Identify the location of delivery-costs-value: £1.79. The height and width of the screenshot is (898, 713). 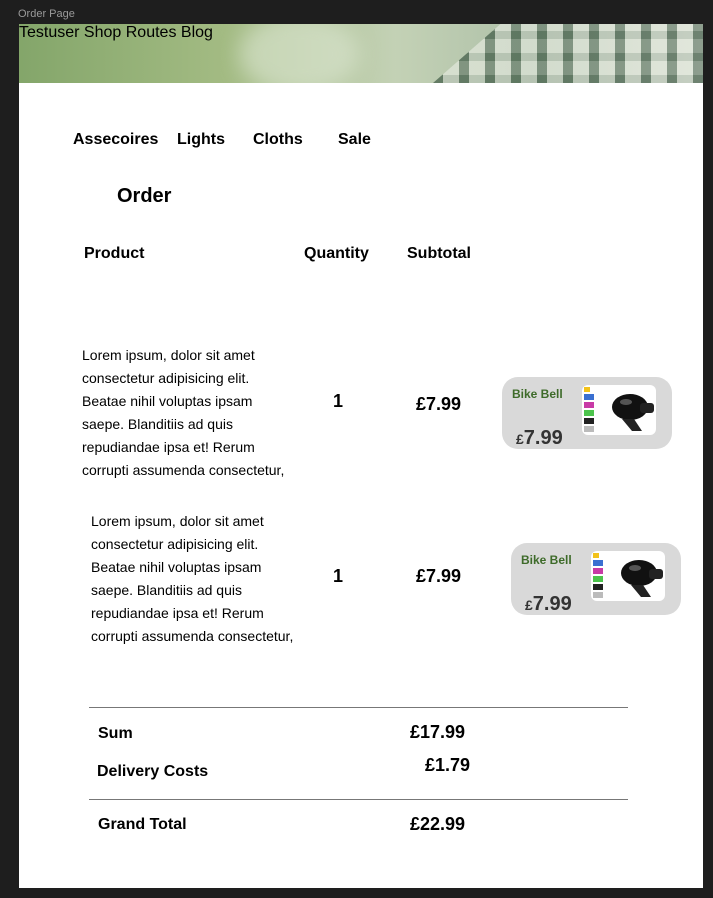
(448, 765).